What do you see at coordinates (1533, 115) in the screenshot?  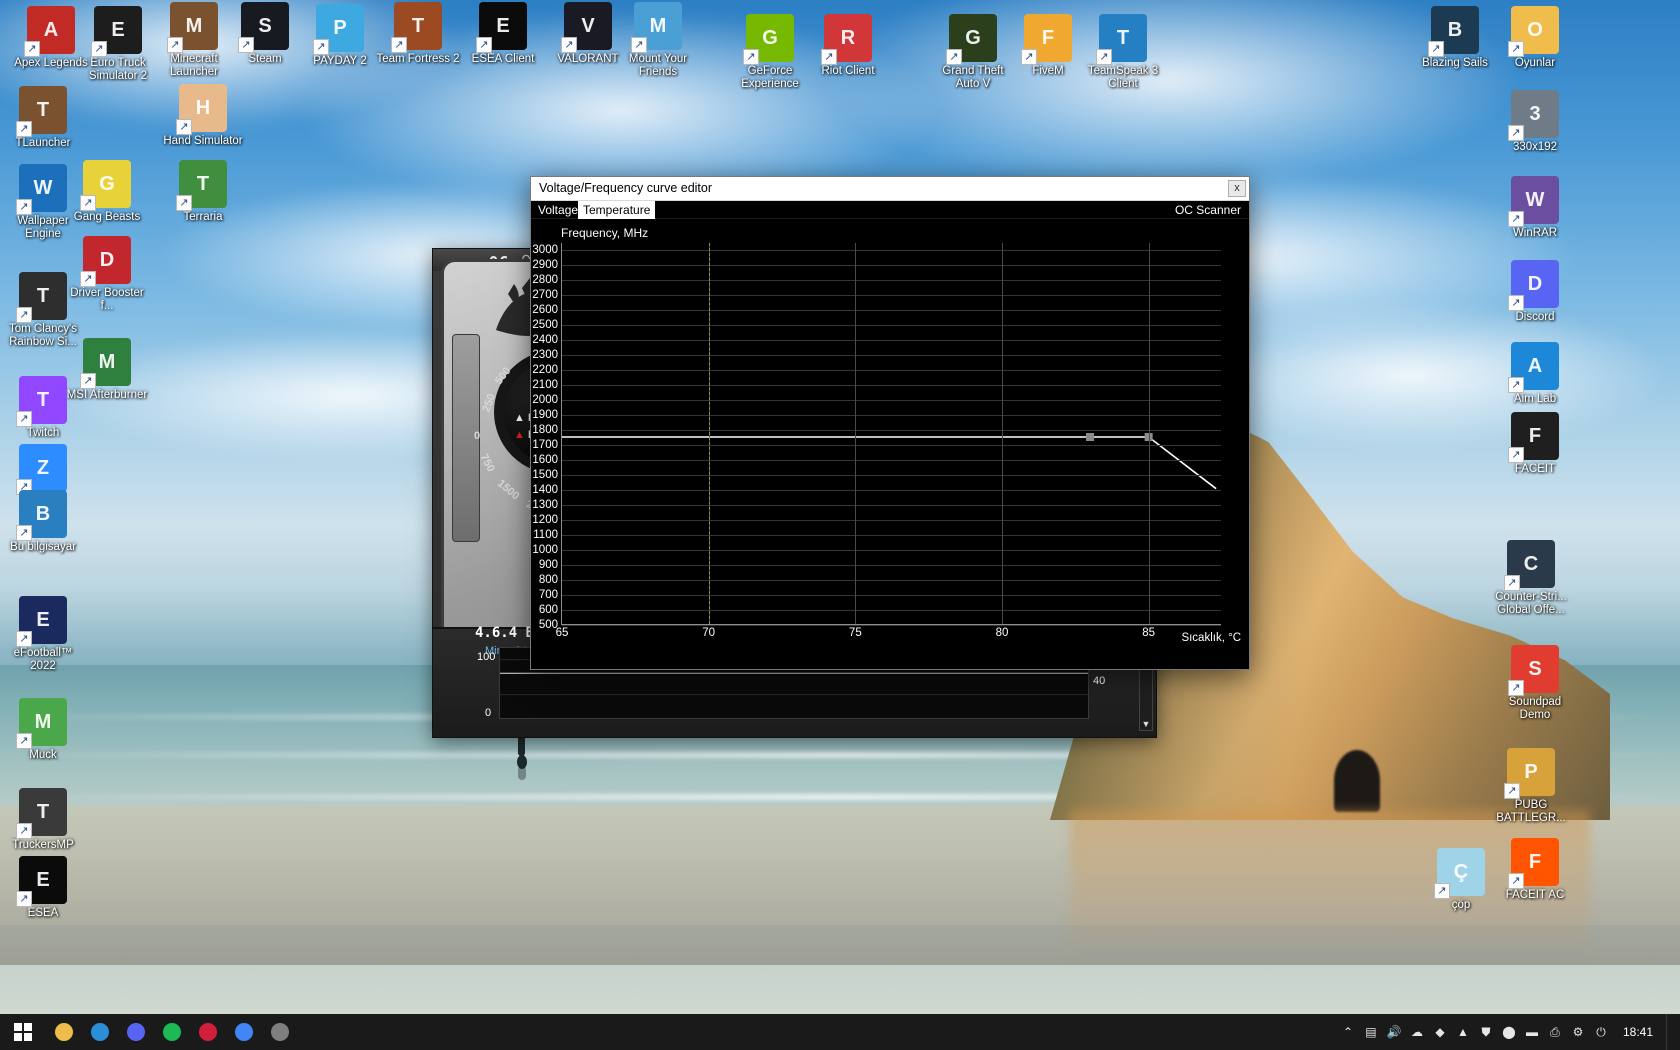 I see `image-330x192-icon: 3 ↗` at bounding box center [1533, 115].